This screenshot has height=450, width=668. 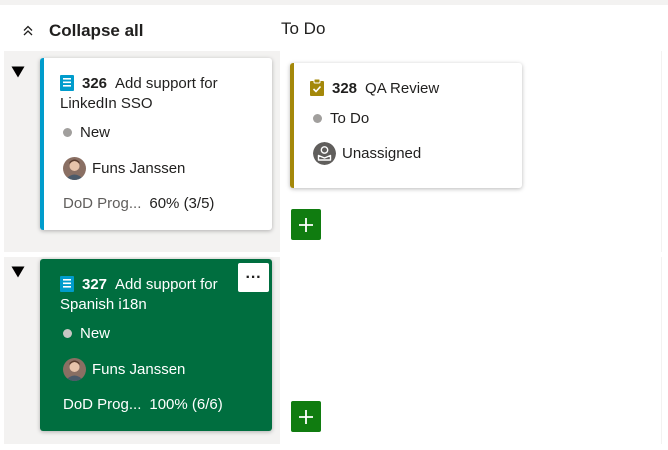 What do you see at coordinates (28, 30) in the screenshot?
I see `double-chevron-up-icon` at bounding box center [28, 30].